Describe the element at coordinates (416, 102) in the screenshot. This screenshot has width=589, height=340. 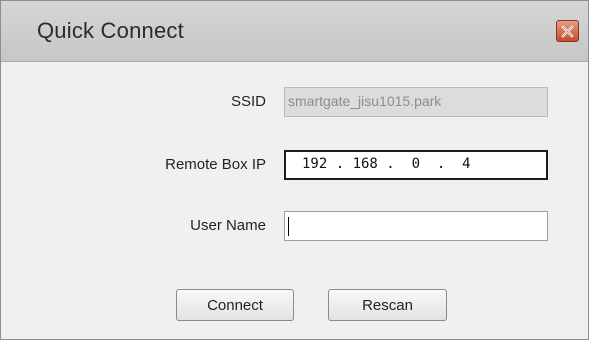
I see `ssid-field: smartgate_jisu1015.park` at that location.